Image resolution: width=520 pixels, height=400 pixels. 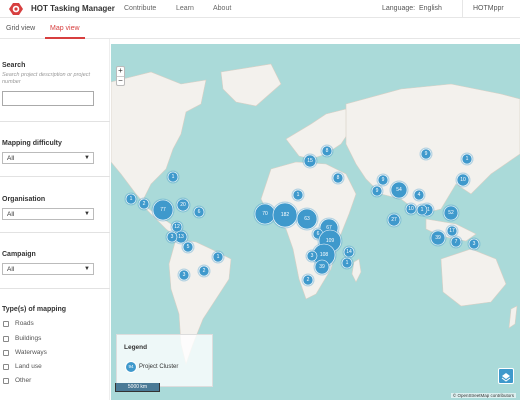 I want to click on nav-learn: Learn, so click(x=185, y=8).